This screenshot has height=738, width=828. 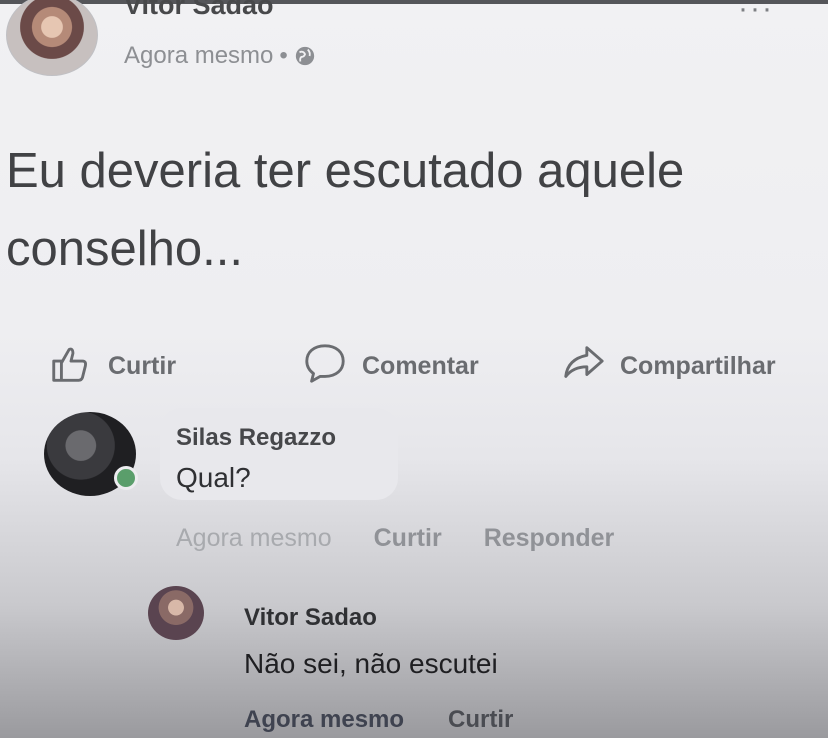 What do you see at coordinates (52, 38) in the screenshot?
I see `author-avatar` at bounding box center [52, 38].